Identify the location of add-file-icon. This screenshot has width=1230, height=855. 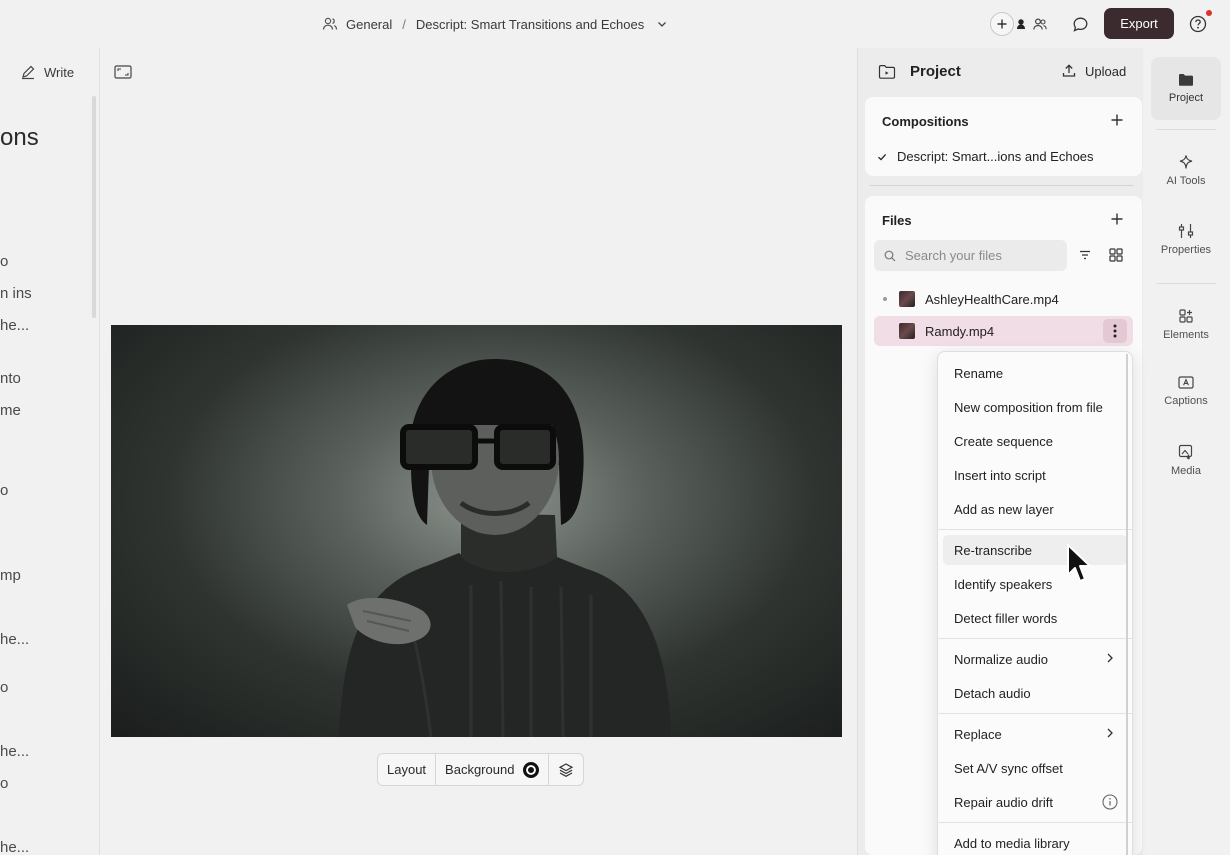
(1117, 219).